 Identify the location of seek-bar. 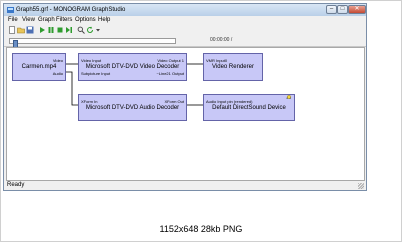
(92, 44).